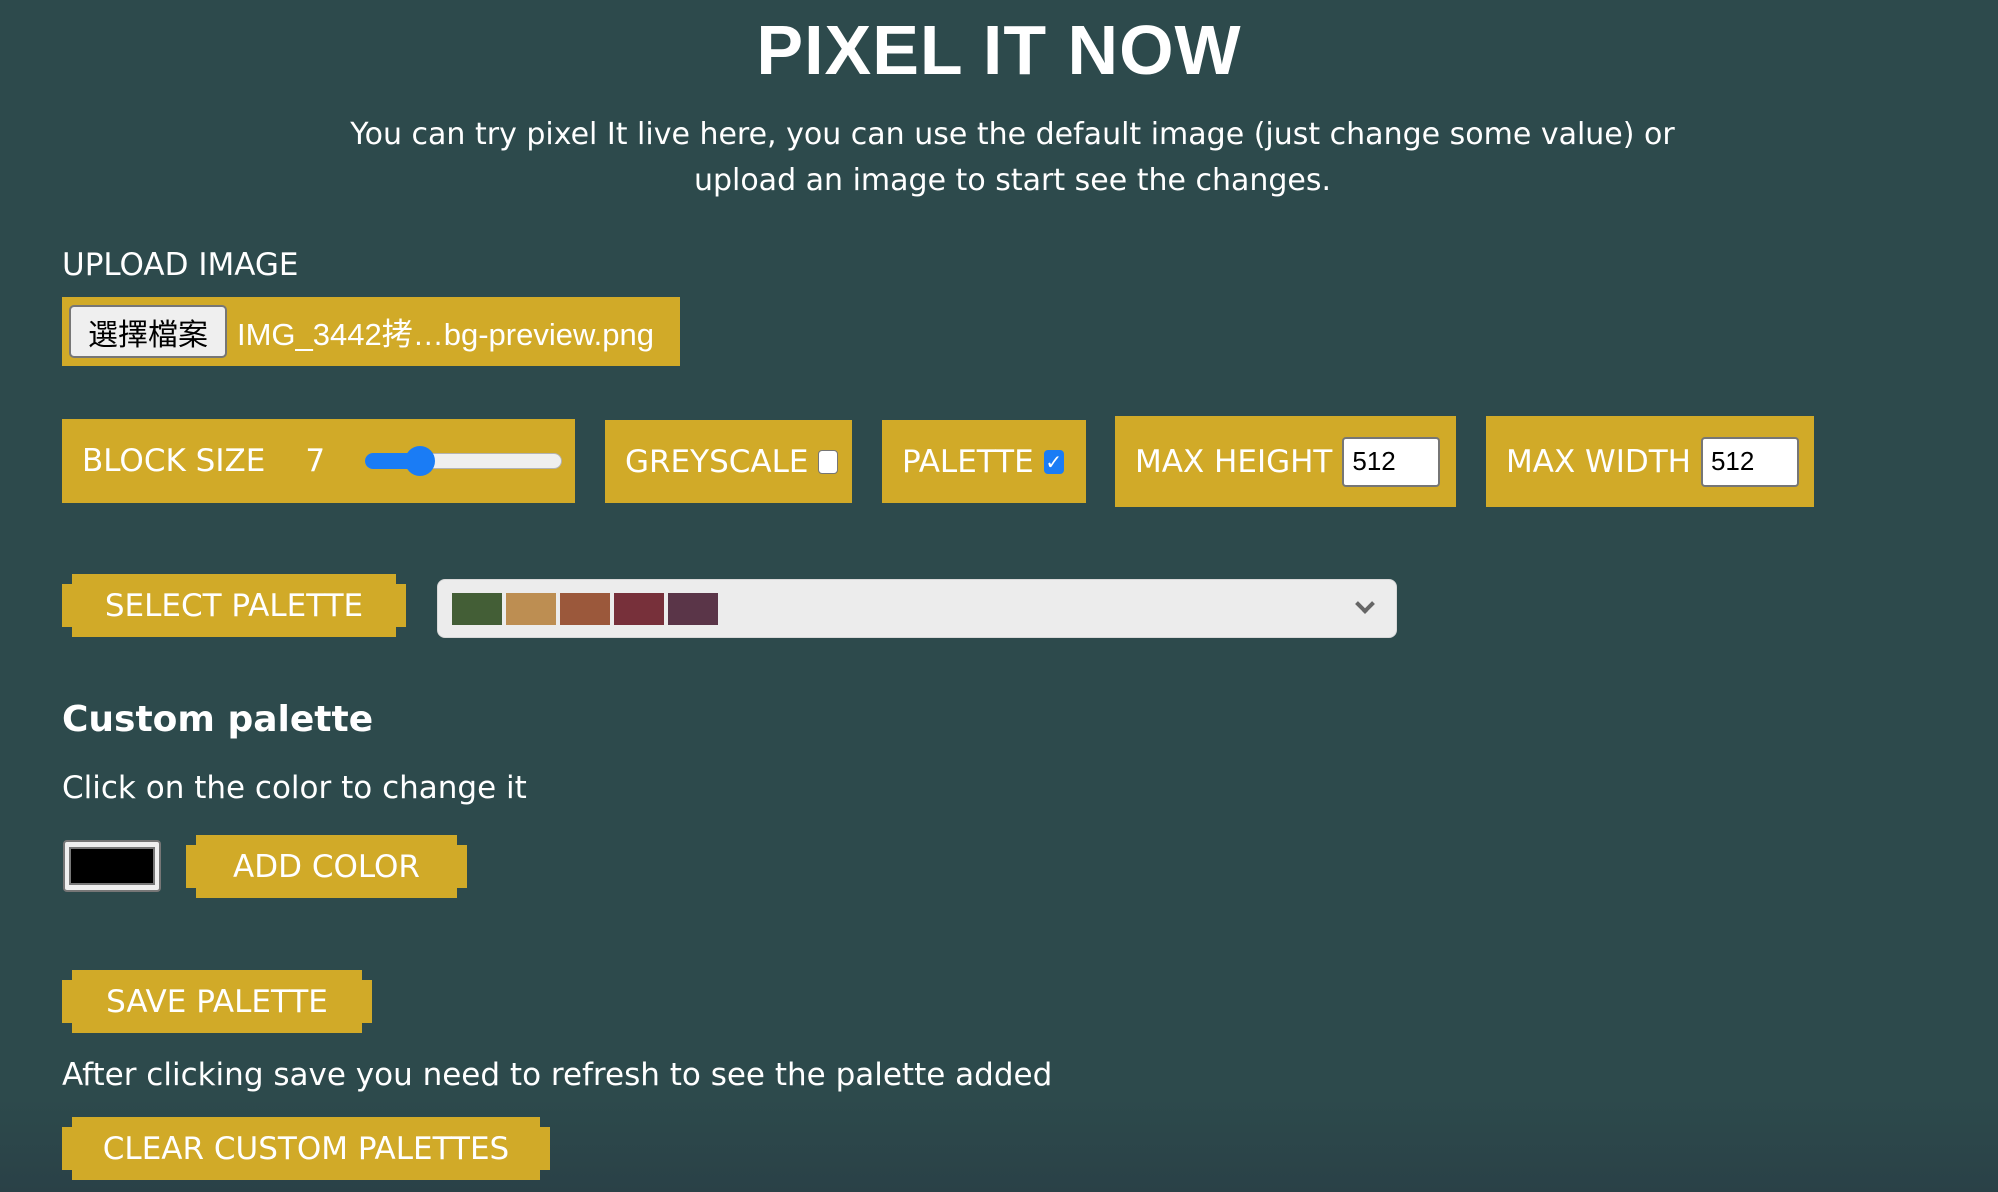 This screenshot has width=1998, height=1192. Describe the element at coordinates (1365, 604) in the screenshot. I see `chevron-down-icon` at that location.